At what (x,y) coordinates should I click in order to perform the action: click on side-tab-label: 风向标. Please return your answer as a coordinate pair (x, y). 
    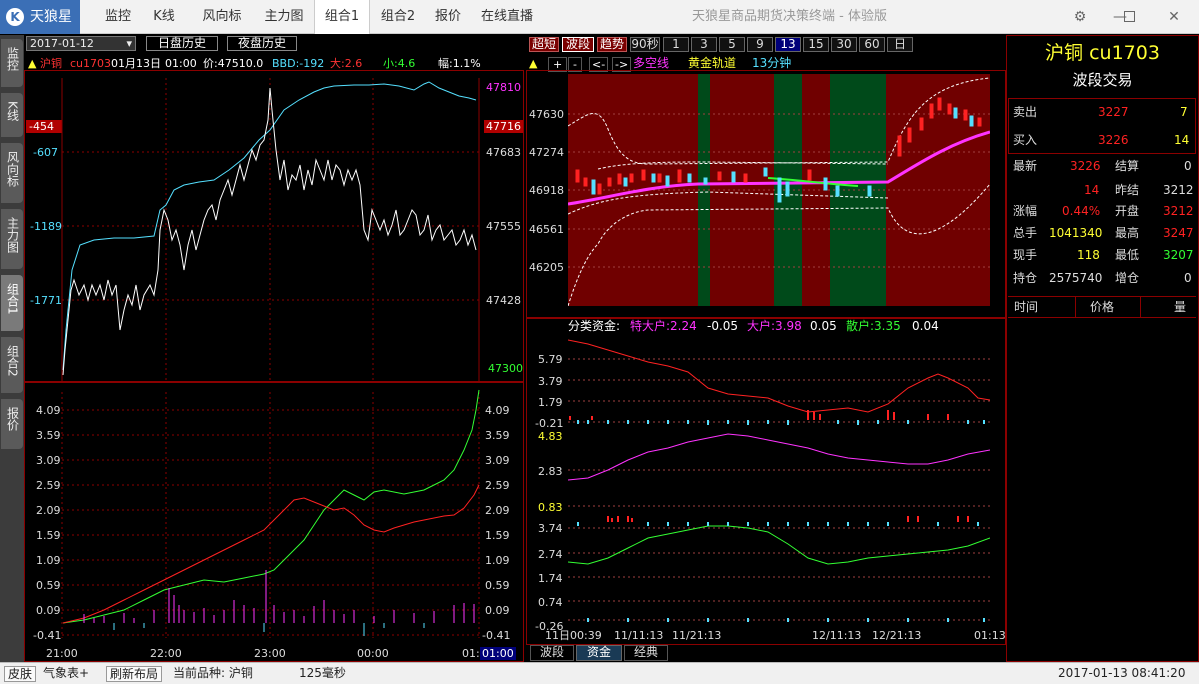
    Looking at the image, I should click on (12, 169).